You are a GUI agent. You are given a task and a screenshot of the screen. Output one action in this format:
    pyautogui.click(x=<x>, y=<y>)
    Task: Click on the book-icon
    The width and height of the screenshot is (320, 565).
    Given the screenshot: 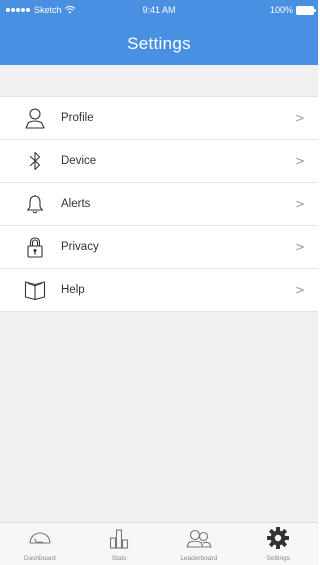 What is the action you would take?
    pyautogui.click(x=35, y=291)
    